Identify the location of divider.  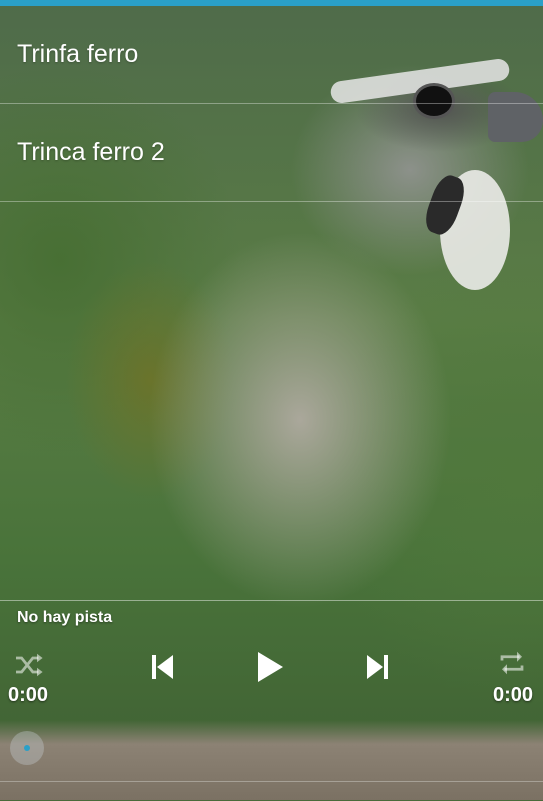
(271, 781).